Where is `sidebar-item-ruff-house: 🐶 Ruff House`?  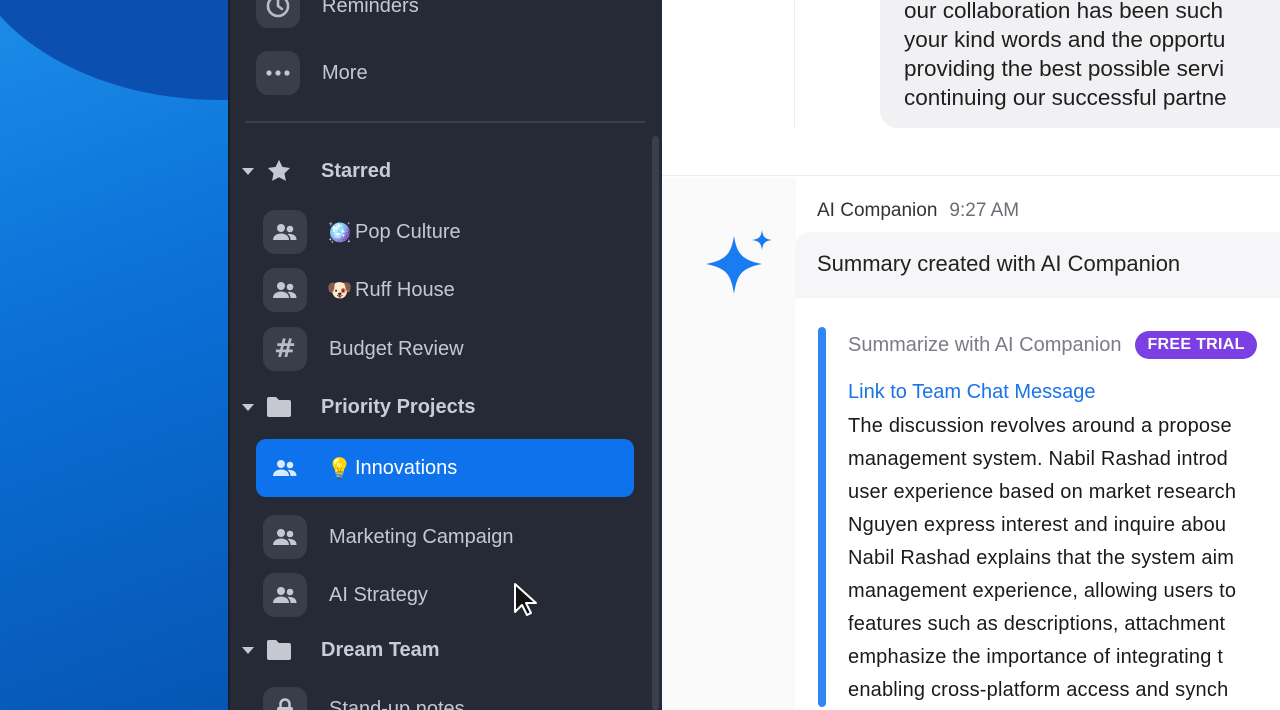 sidebar-item-ruff-house: 🐶 Ruff House is located at coordinates (445, 290).